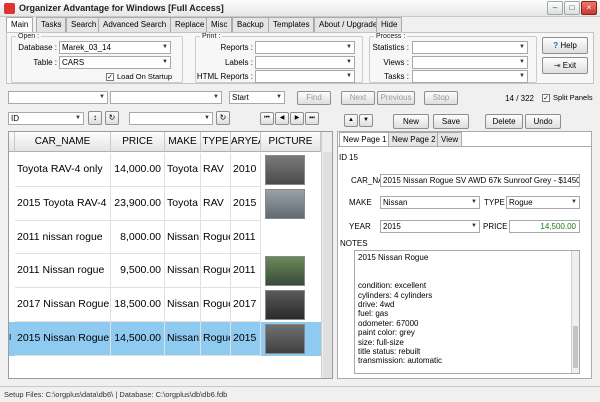 This screenshot has height=402, width=600. What do you see at coordinates (138, 339) in the screenshot?
I see `cell-price: 14,500.00` at bounding box center [138, 339].